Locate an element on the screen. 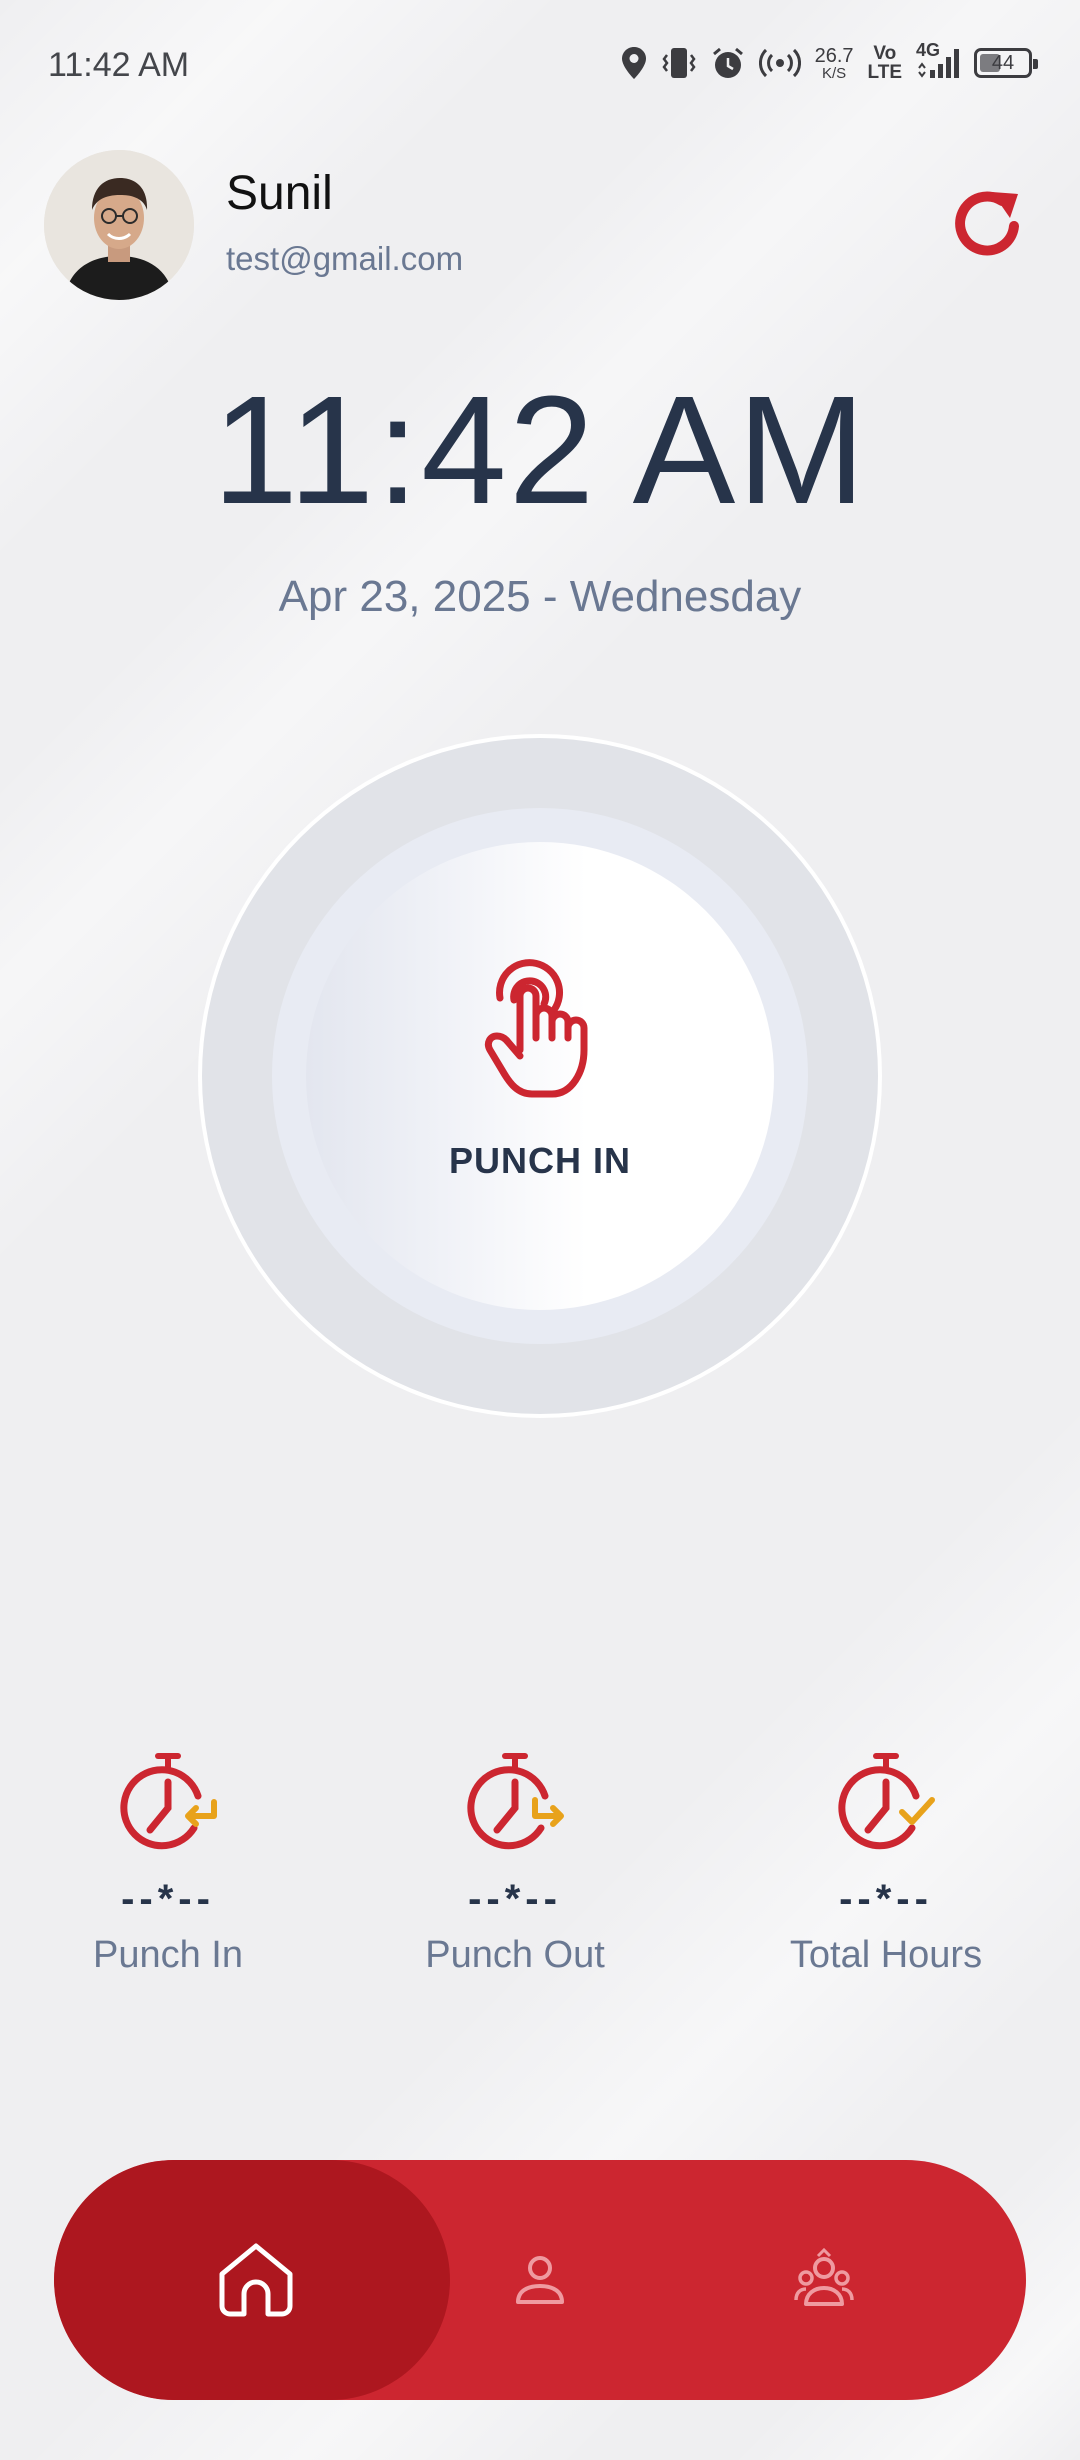 The height and width of the screenshot is (2460, 1080). team-icon is located at coordinates (824, 2277).